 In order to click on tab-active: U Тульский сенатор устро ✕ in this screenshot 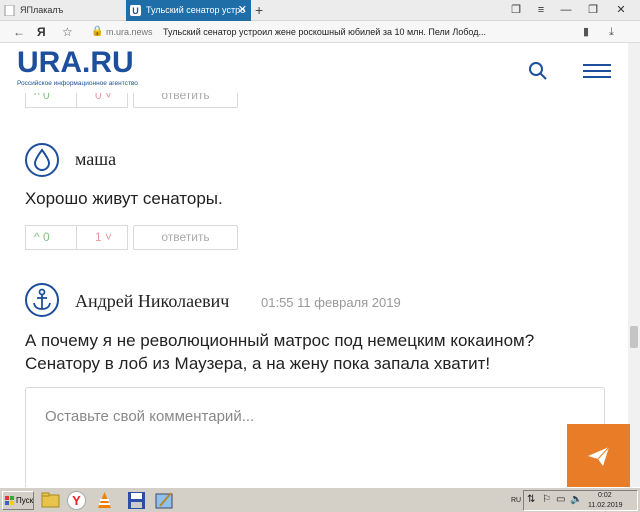, I will do `click(188, 10)`.